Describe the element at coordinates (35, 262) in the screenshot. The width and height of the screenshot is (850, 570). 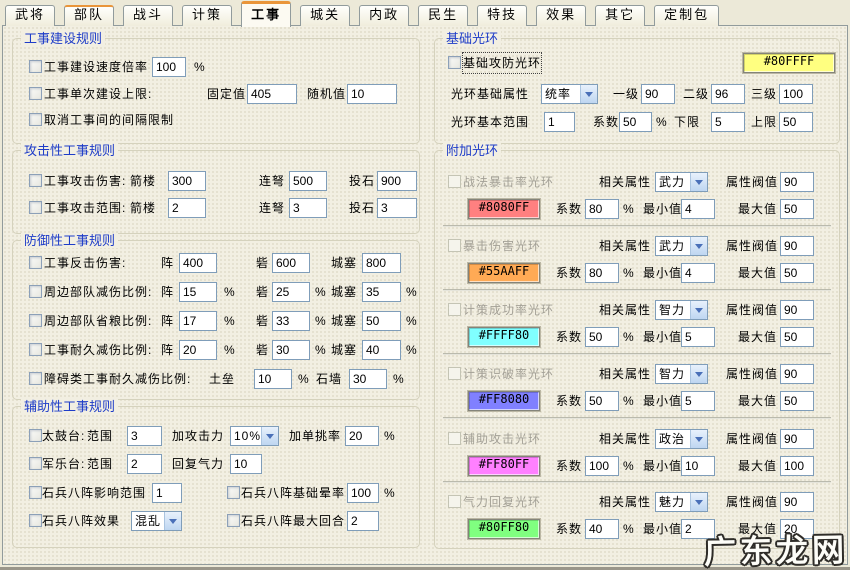
I see `counter-damage-checkbox` at that location.